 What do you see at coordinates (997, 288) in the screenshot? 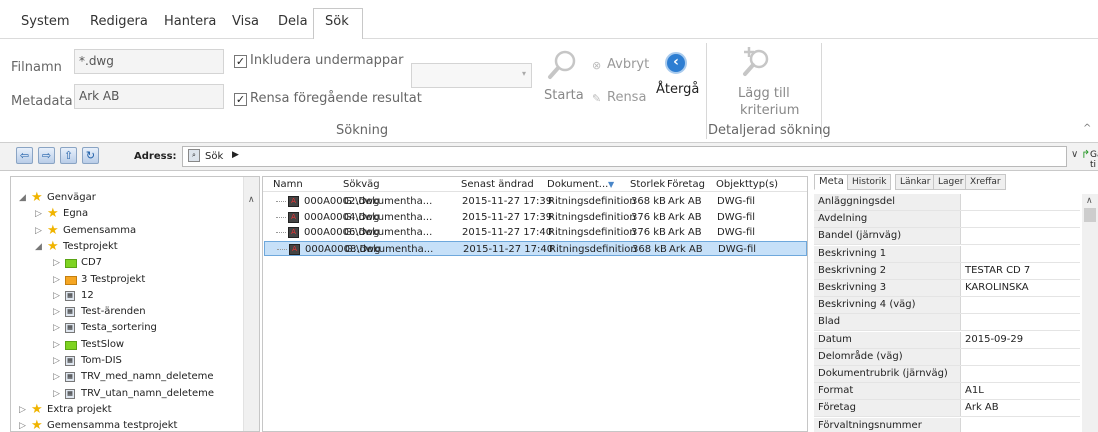
I see `property-value: KAROLINSKA` at bounding box center [997, 288].